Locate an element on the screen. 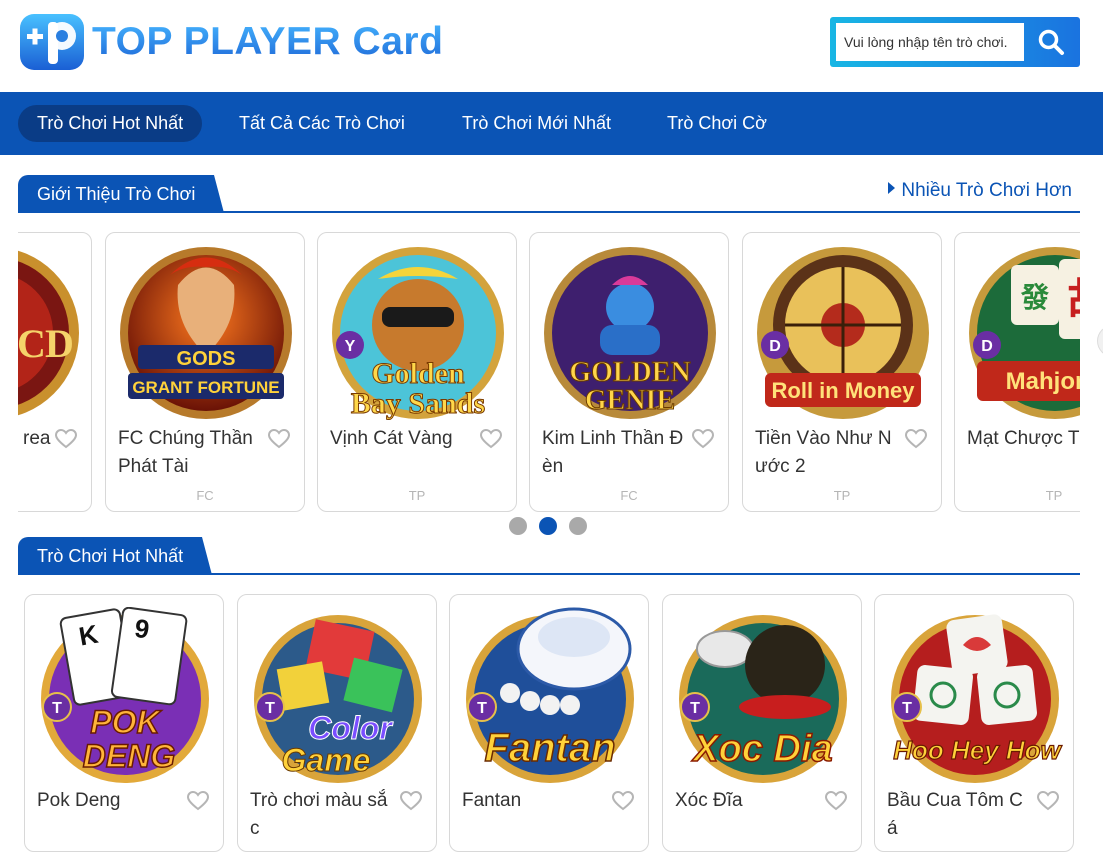  svg-text: DENG is located at coordinates (129, 756).